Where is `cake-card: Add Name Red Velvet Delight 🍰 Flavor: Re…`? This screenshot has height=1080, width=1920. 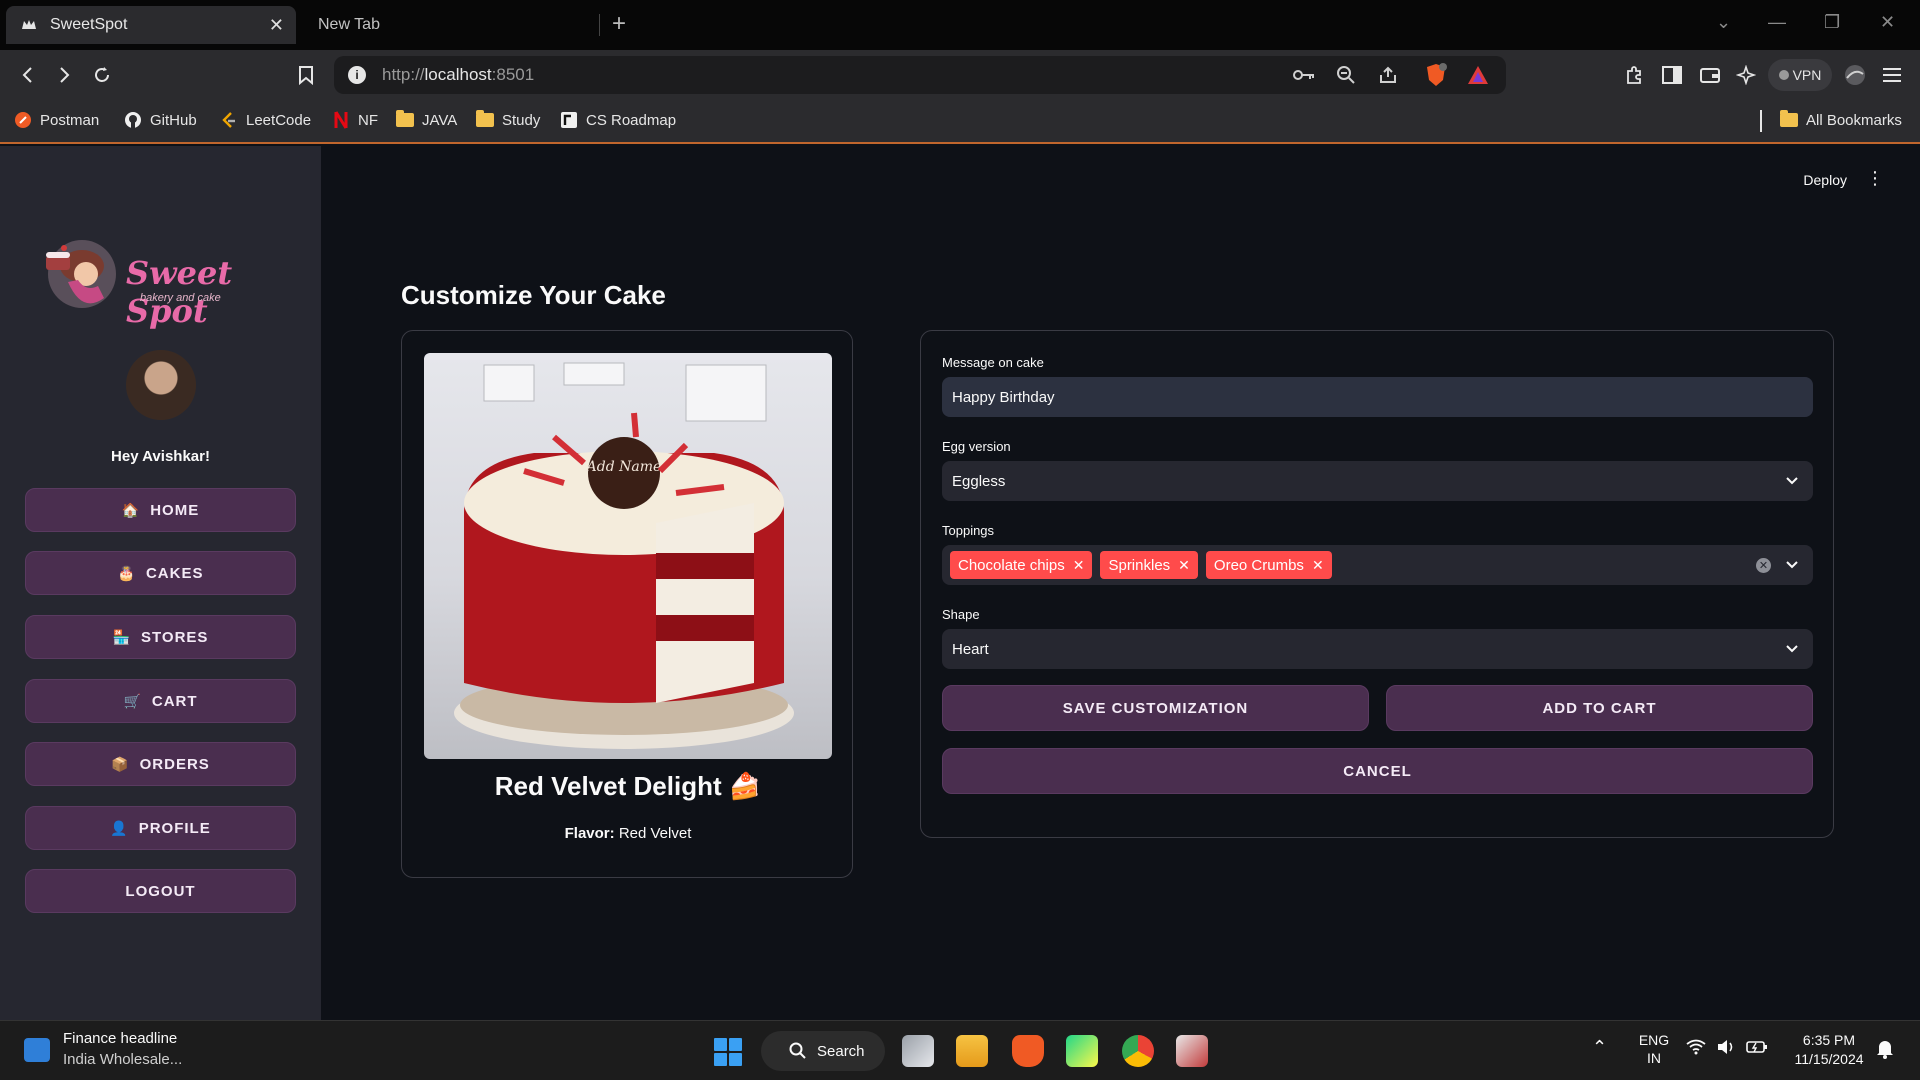
cake-card: Add Name Red Velvet Delight 🍰 Flavor: Re… is located at coordinates (627, 604).